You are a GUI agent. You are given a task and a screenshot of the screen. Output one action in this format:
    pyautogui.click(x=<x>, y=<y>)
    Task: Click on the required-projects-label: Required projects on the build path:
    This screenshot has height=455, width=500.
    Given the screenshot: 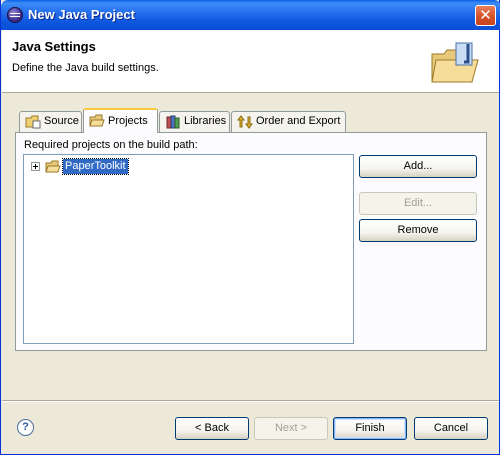 What is the action you would take?
    pyautogui.click(x=111, y=145)
    